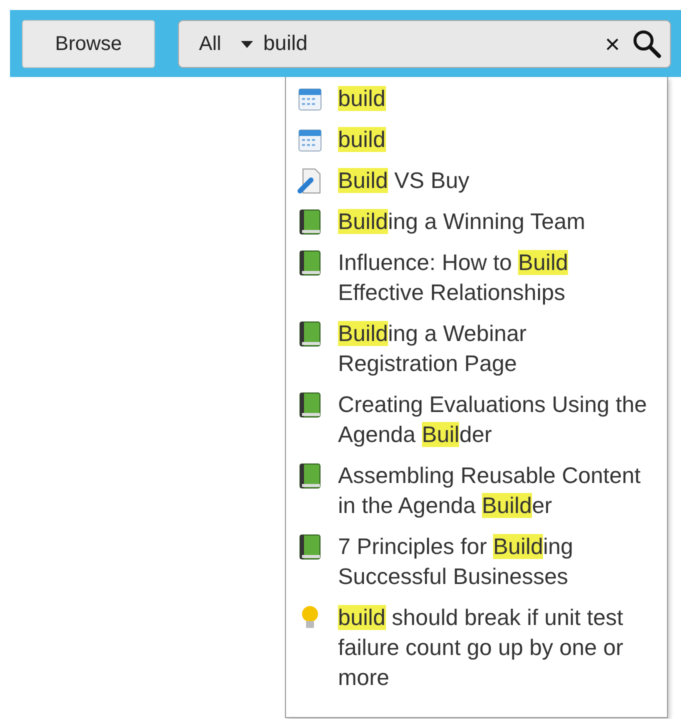 This screenshot has height=719, width=681. What do you see at coordinates (494, 648) in the screenshot?
I see `result-link: build should break if unit test failure count go up by one or more` at bounding box center [494, 648].